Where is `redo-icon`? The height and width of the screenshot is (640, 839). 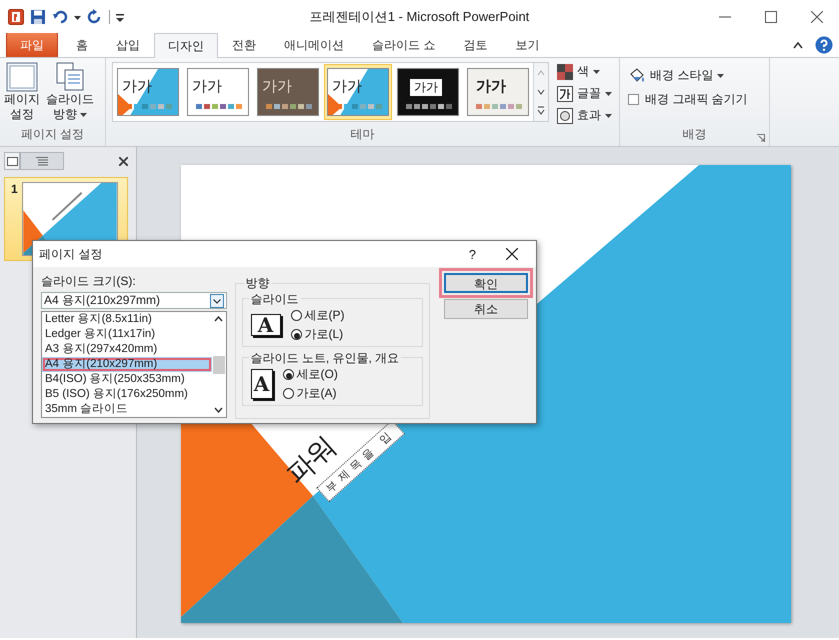 redo-icon is located at coordinates (95, 16).